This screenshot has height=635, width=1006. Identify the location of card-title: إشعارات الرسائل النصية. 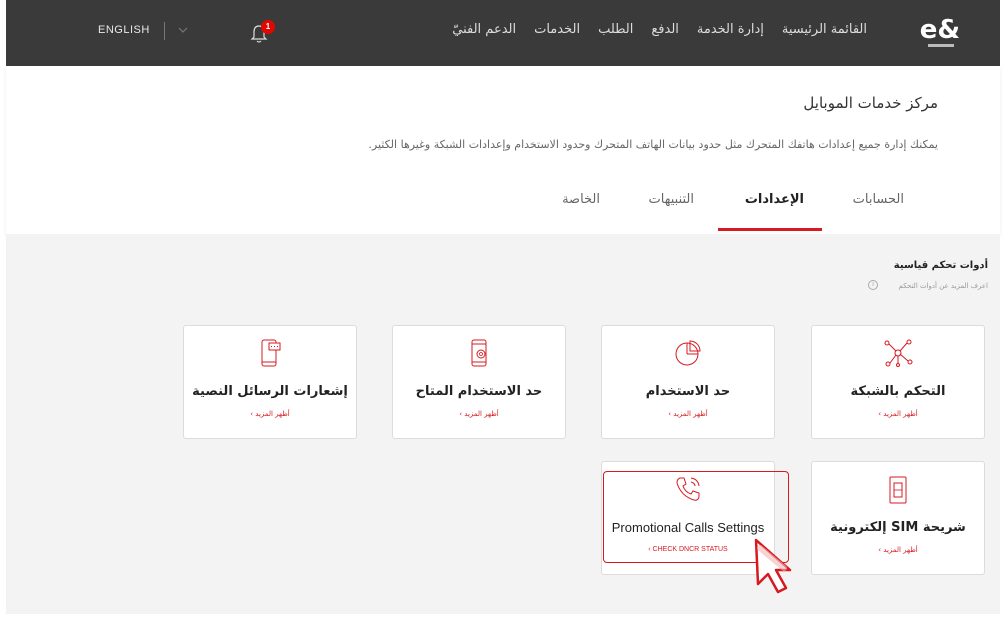
(270, 391).